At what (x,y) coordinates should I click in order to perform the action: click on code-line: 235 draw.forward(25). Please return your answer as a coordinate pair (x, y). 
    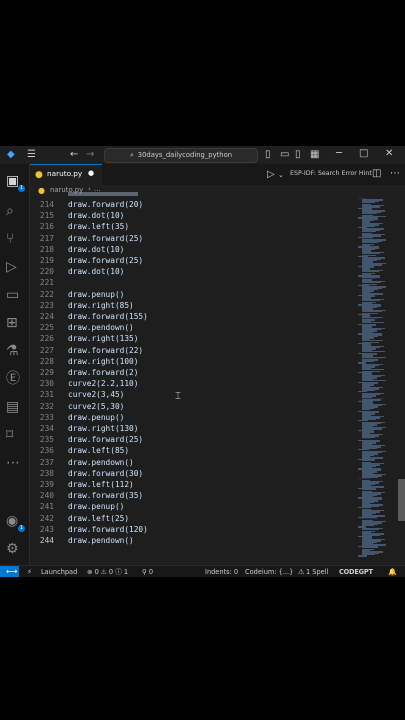
    Looking at the image, I should click on (195, 439).